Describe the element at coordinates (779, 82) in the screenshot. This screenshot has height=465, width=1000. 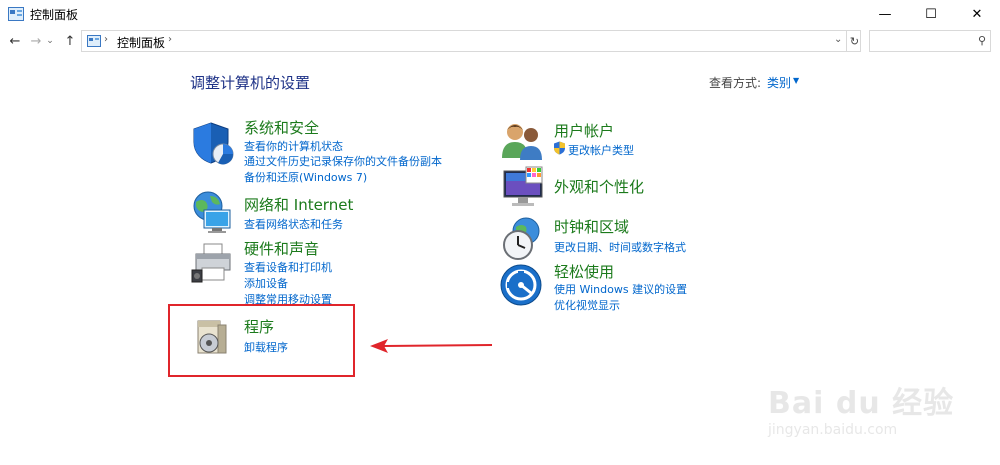
I see `view-by-dropdown: 类别` at that location.